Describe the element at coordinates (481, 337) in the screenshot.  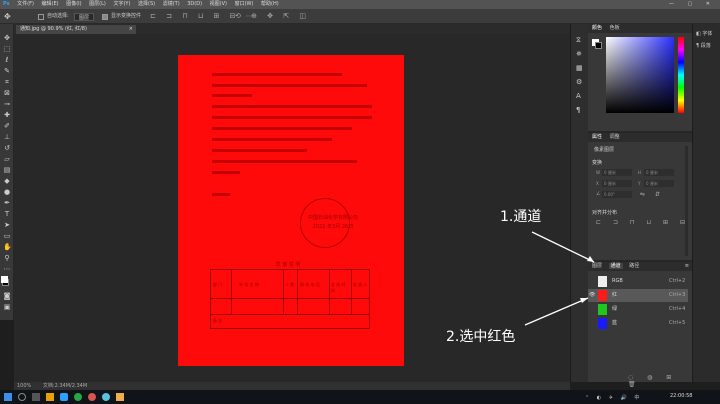
I see `annotation-step2: 2.选中红色` at that location.